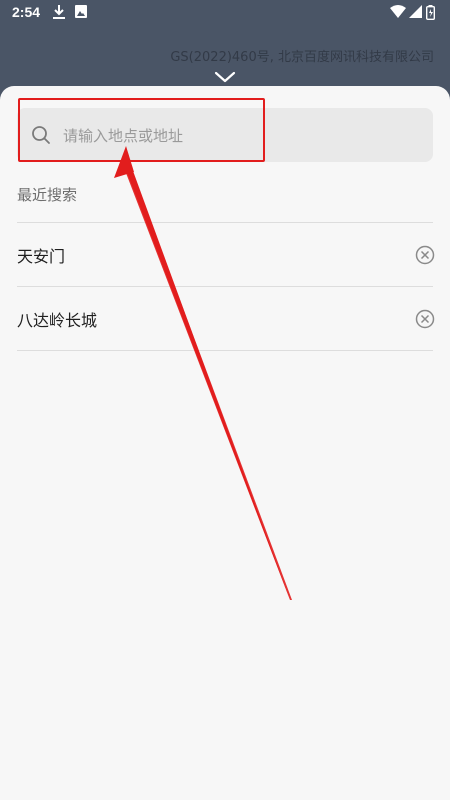 The width and height of the screenshot is (450, 800). Describe the element at coordinates (57, 320) in the screenshot. I see `history-item-label: 八达岭长城` at that location.